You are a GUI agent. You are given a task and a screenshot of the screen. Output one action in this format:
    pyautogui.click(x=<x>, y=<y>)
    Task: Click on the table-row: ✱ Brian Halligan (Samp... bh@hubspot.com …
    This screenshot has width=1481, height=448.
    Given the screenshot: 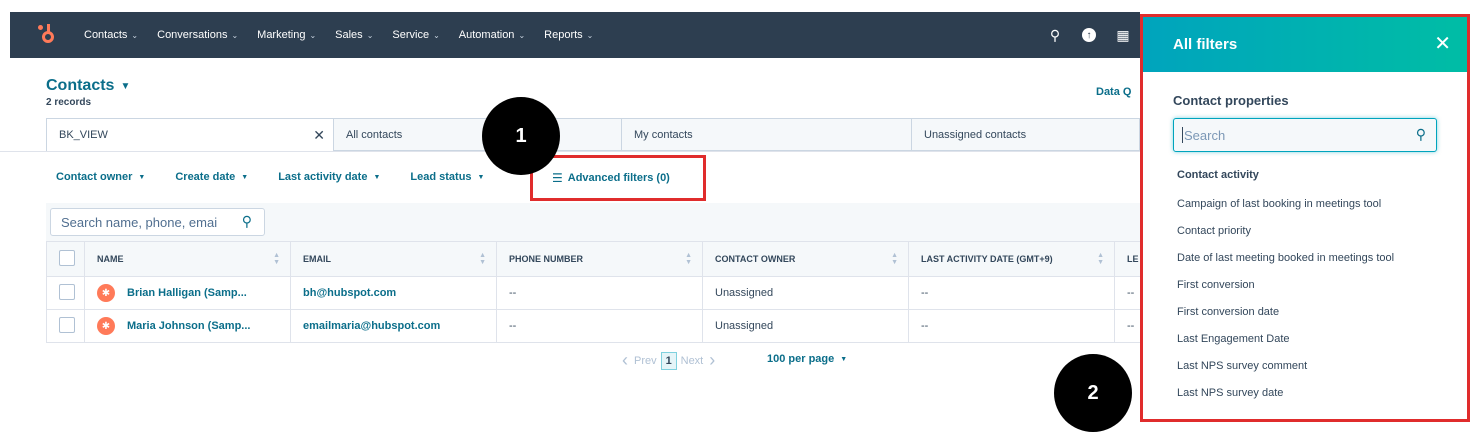 What is the action you would take?
    pyautogui.click(x=593, y=293)
    